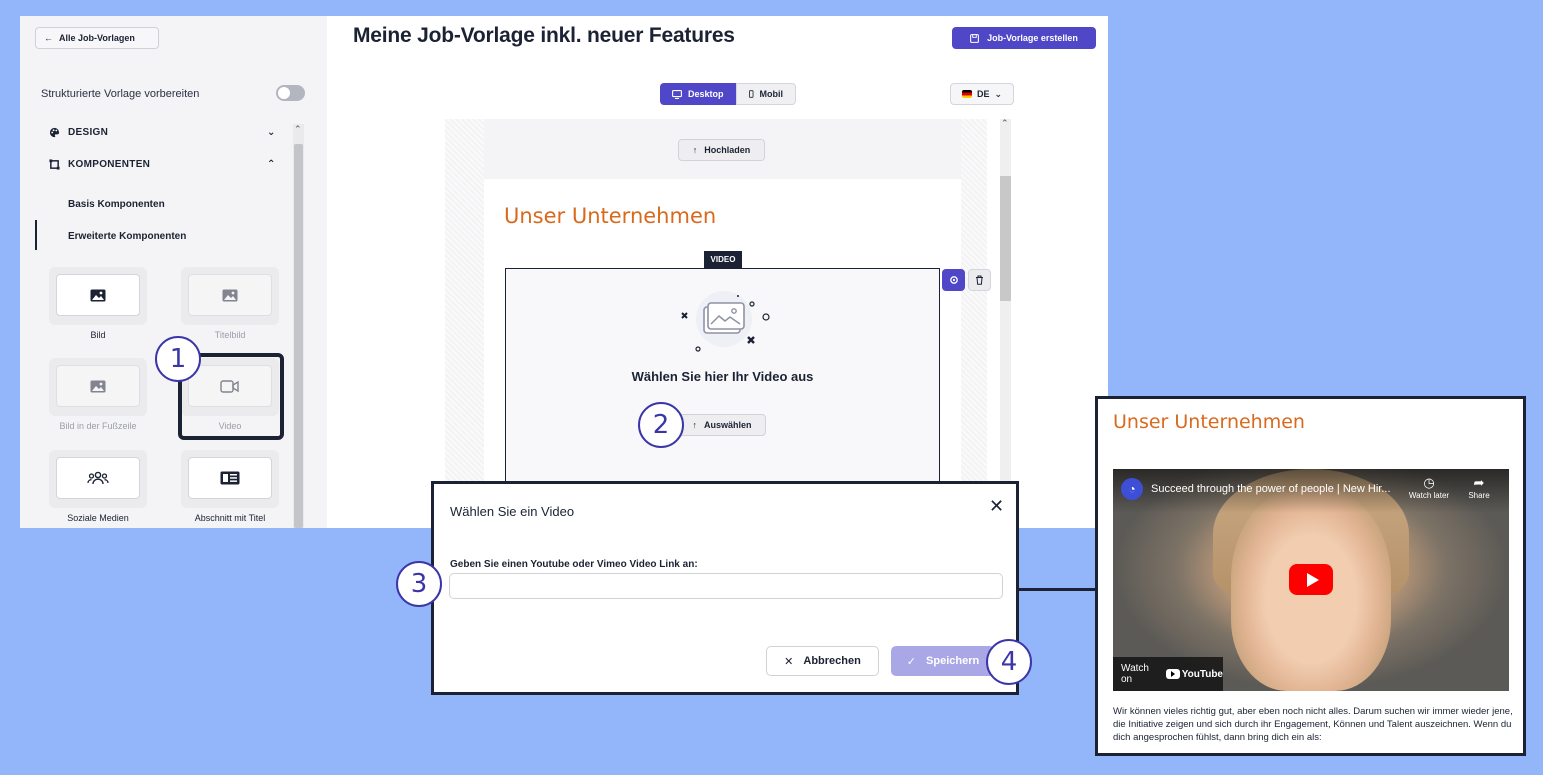  I want to click on canvas-scroll-up-icon: ⌃, so click(1005, 123).